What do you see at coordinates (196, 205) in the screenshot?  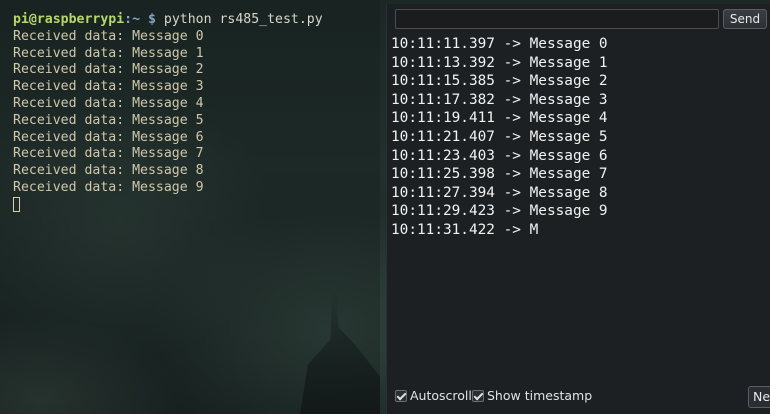 I see `terminal-cursor-line` at bounding box center [196, 205].